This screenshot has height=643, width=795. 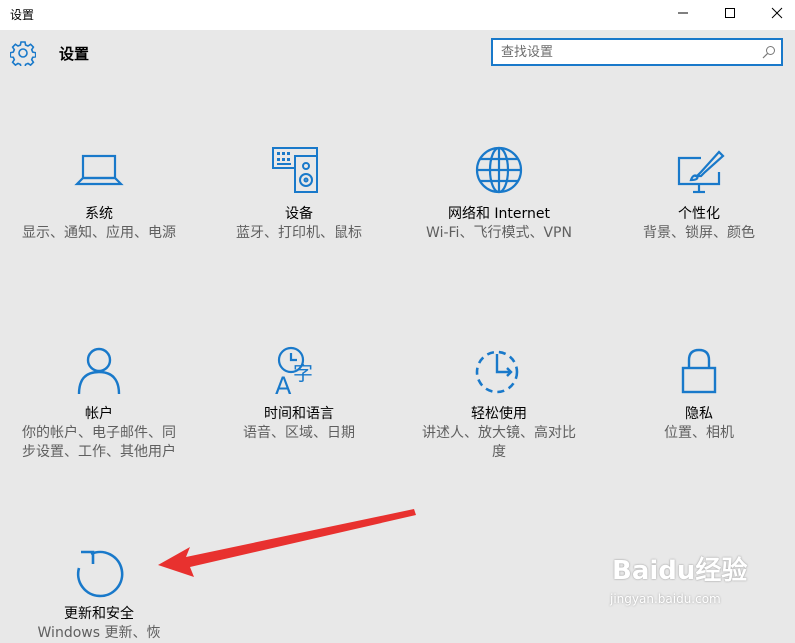 I want to click on category-label: 隐私, so click(x=699, y=414).